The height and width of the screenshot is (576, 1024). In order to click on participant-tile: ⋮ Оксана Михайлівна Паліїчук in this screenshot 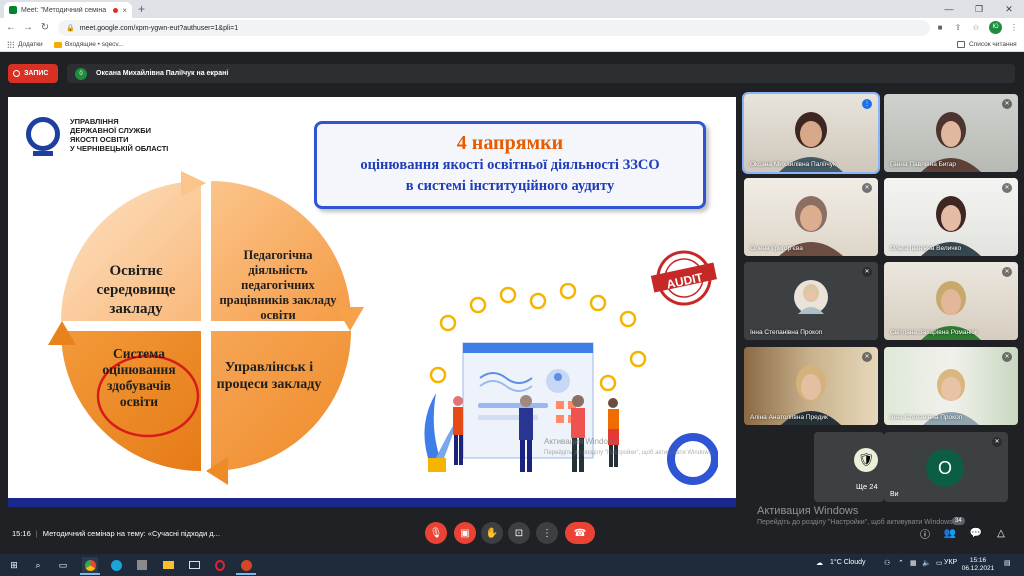, I will do `click(811, 133)`.